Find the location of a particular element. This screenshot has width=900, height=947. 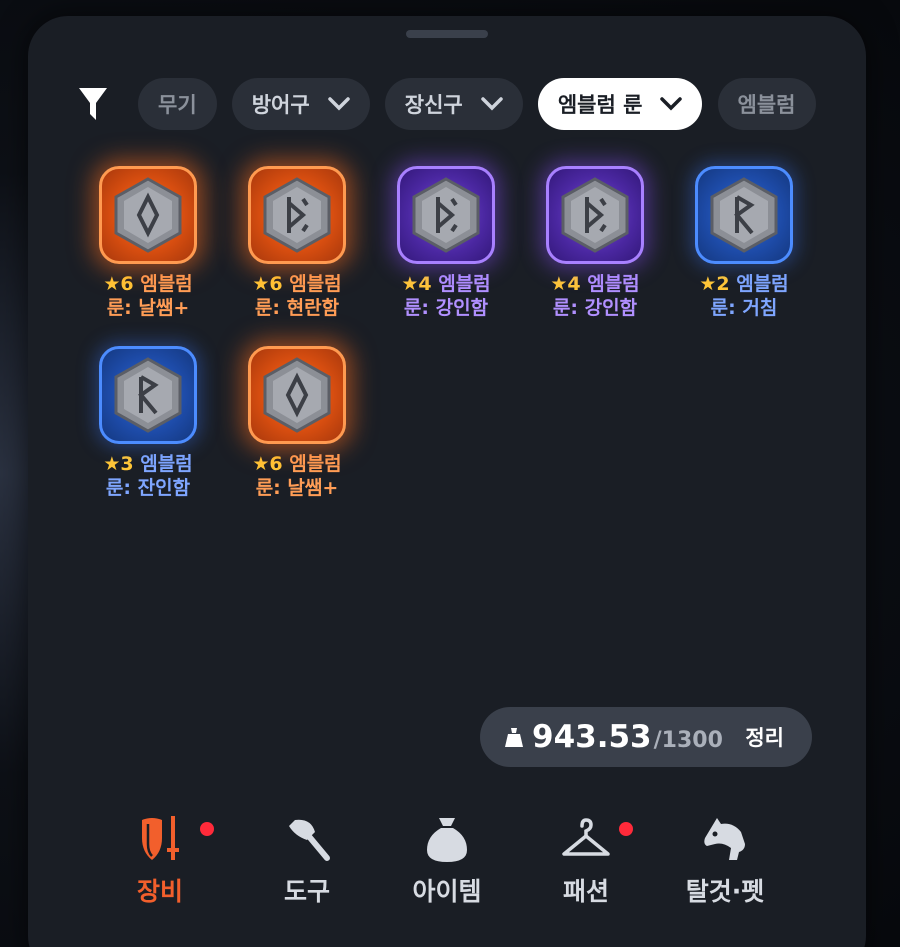

tab-label: 탈것·펫 is located at coordinates (725, 891).